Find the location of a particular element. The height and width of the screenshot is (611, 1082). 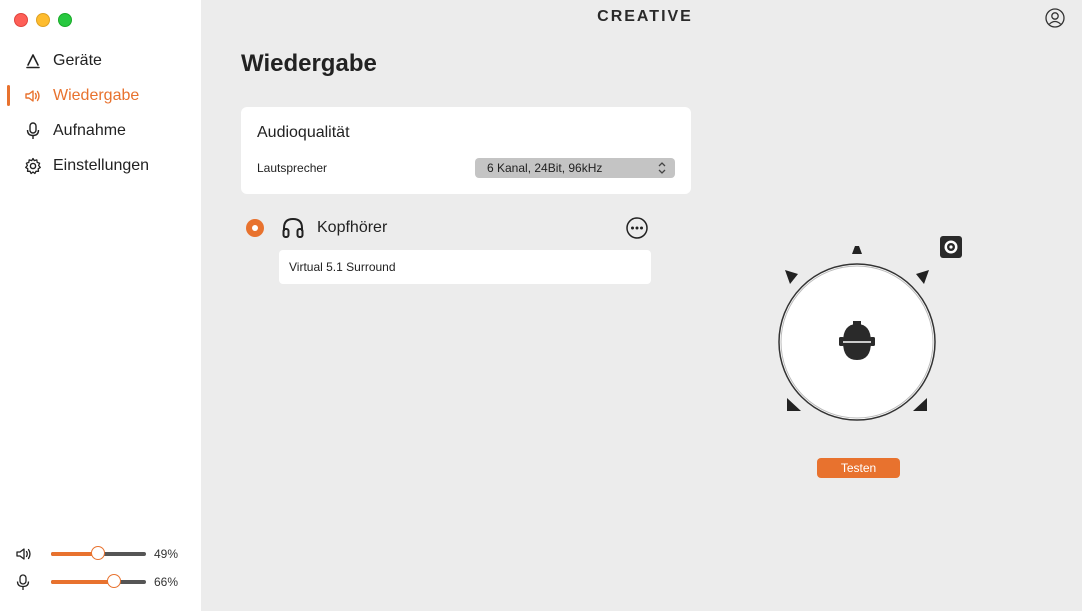

close-window-button is located at coordinates (21, 20).